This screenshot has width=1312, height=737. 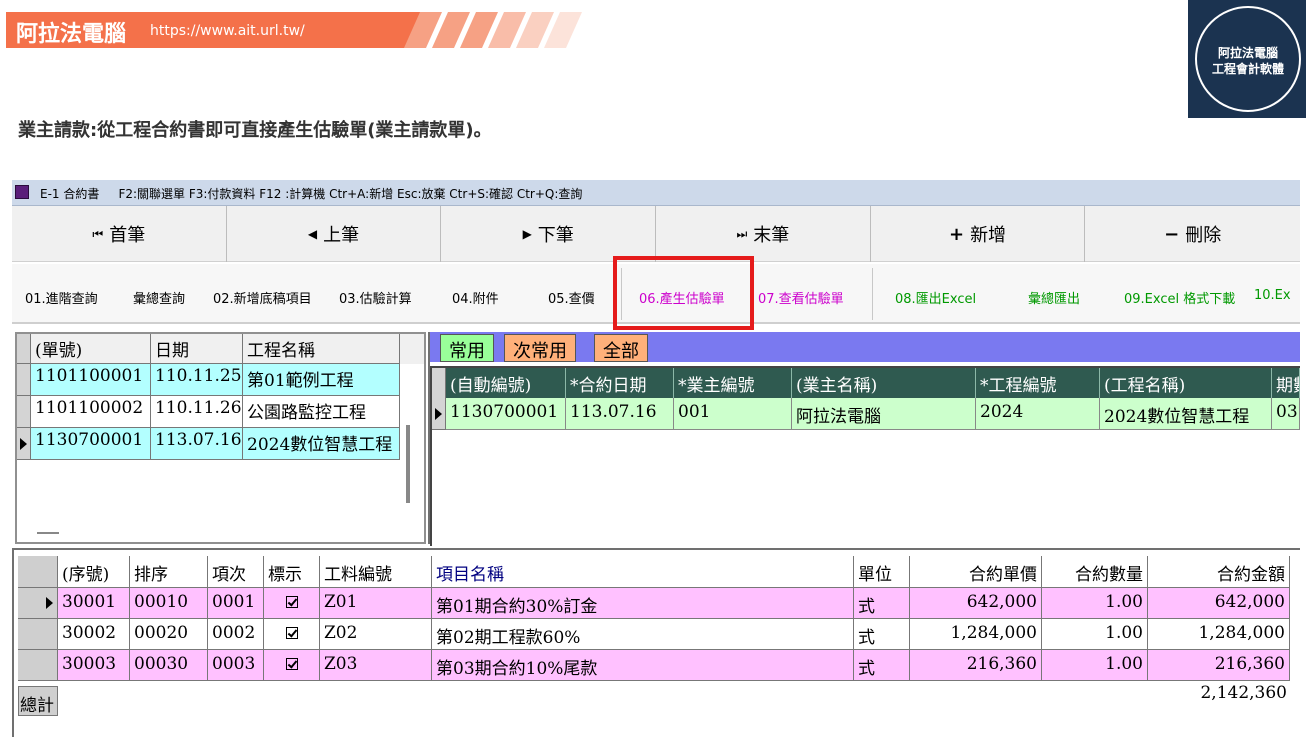 What do you see at coordinates (91, 412) in the screenshot?
I see `list-cell-number: 1101100002` at bounding box center [91, 412].